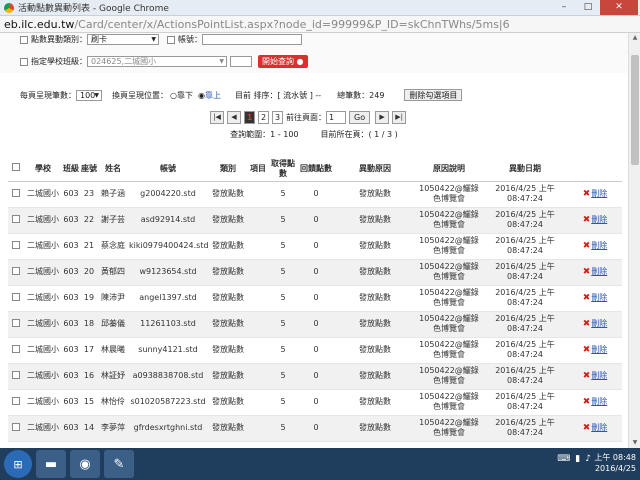 Image resolution: width=640 pixels, height=480 pixels. I want to click on position-top-radio: ◉, so click(201, 95).